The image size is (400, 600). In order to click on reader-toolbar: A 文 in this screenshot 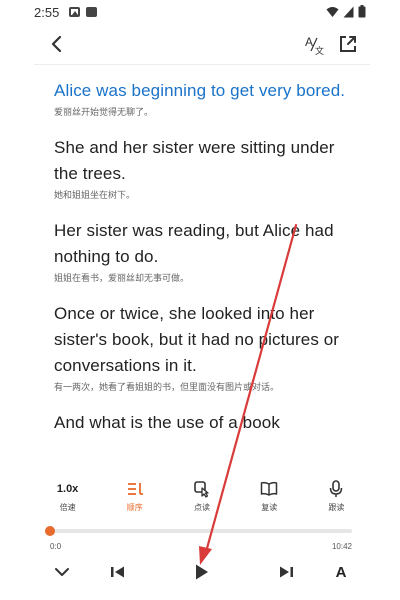, I will do `click(200, 44)`.